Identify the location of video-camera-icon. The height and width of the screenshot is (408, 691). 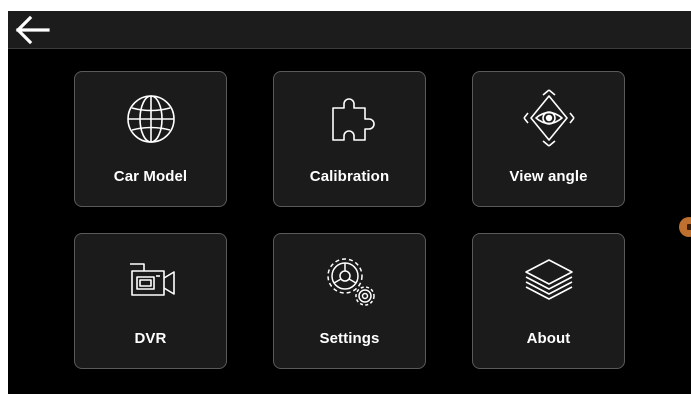
(152, 279).